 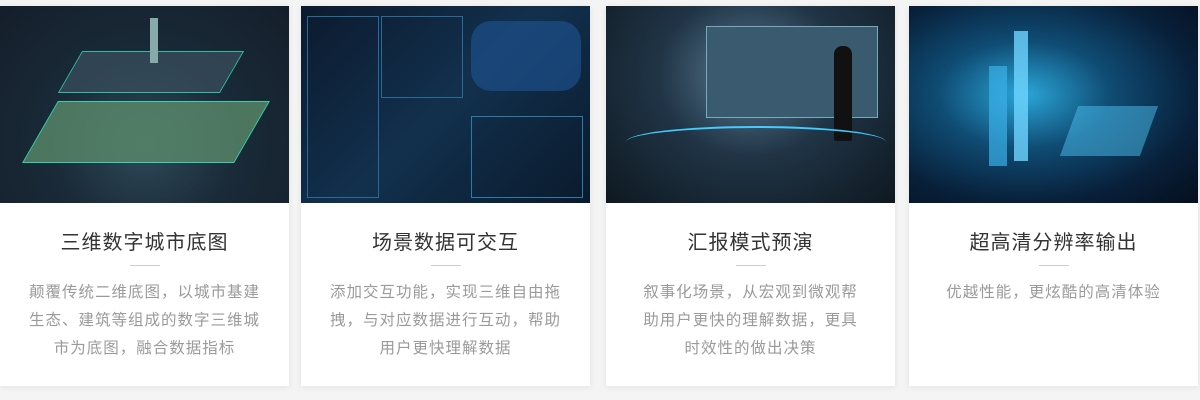 What do you see at coordinates (144, 348) in the screenshot?
I see `desc-line: 市为底图，融合数据指标` at bounding box center [144, 348].